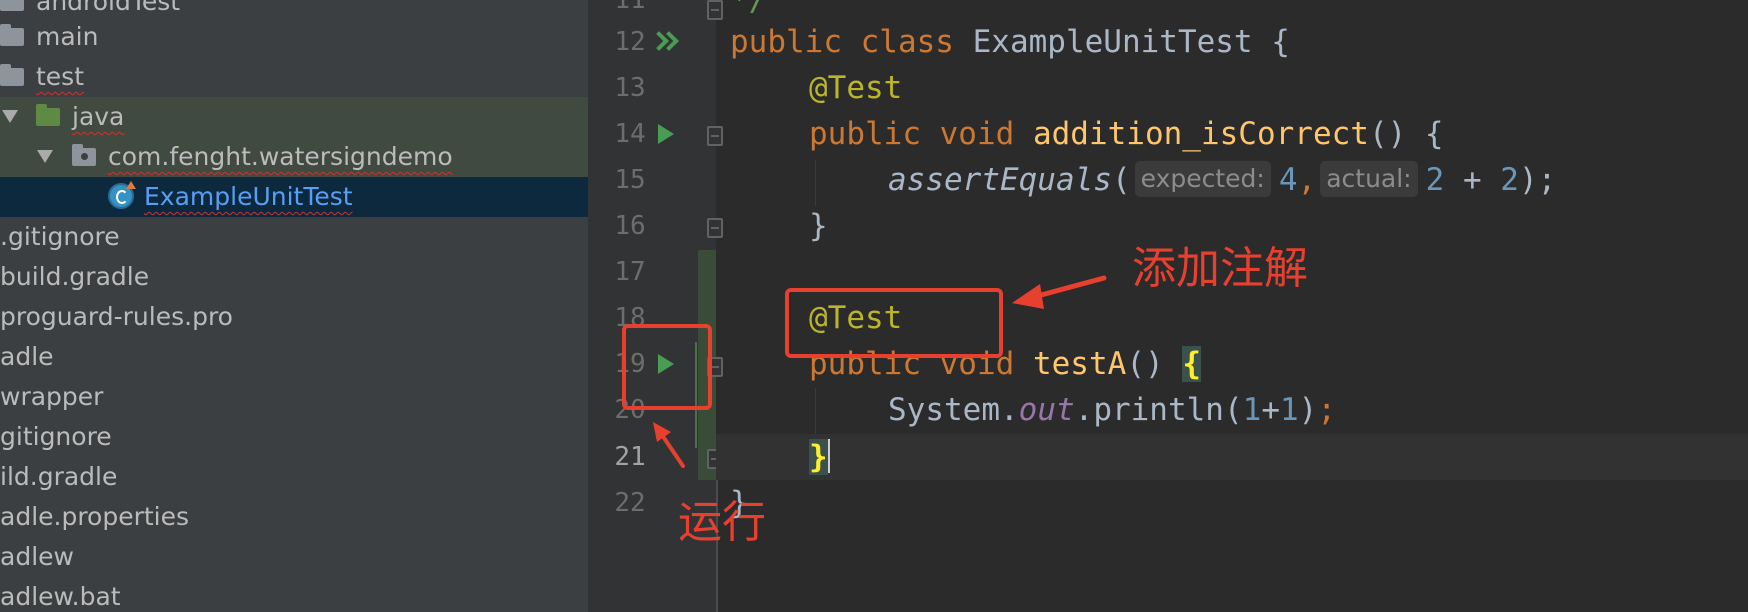 This screenshot has height=612, width=1748. What do you see at coordinates (880, 371) in the screenshot?
I see `annotation-arrows` at bounding box center [880, 371].